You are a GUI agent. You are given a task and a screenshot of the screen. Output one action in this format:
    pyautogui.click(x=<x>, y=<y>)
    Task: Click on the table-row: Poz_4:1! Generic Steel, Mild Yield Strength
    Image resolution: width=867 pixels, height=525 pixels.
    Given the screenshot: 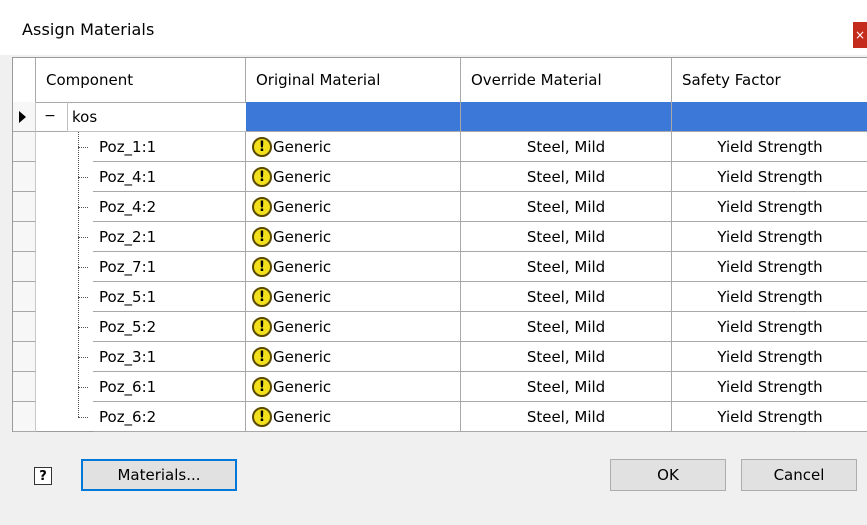 What is the action you would take?
    pyautogui.click(x=440, y=177)
    